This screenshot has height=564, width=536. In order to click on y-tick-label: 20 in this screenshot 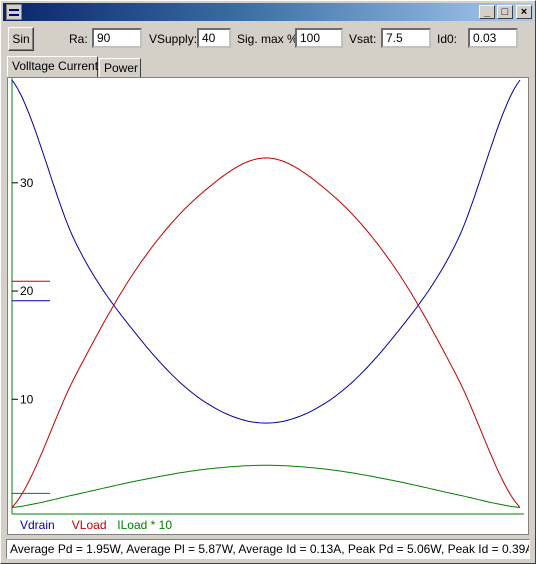, I will do `click(27, 291)`.